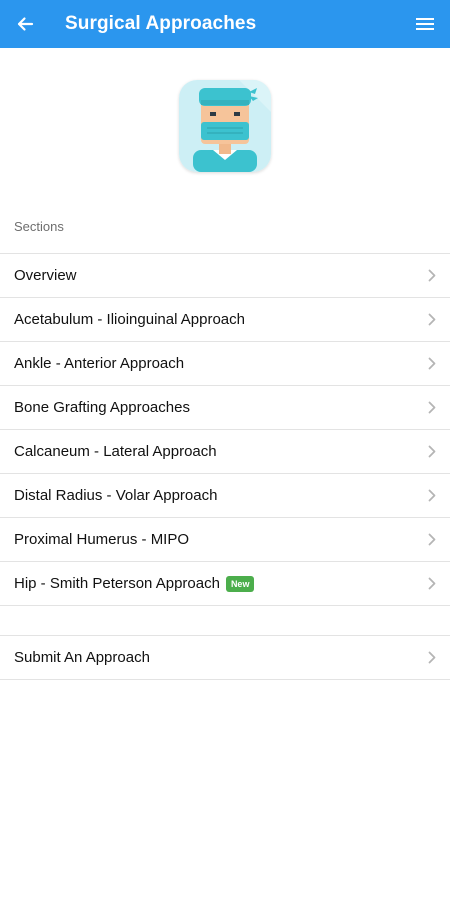  I want to click on section-item-label: Bone Grafting Approaches, so click(102, 407).